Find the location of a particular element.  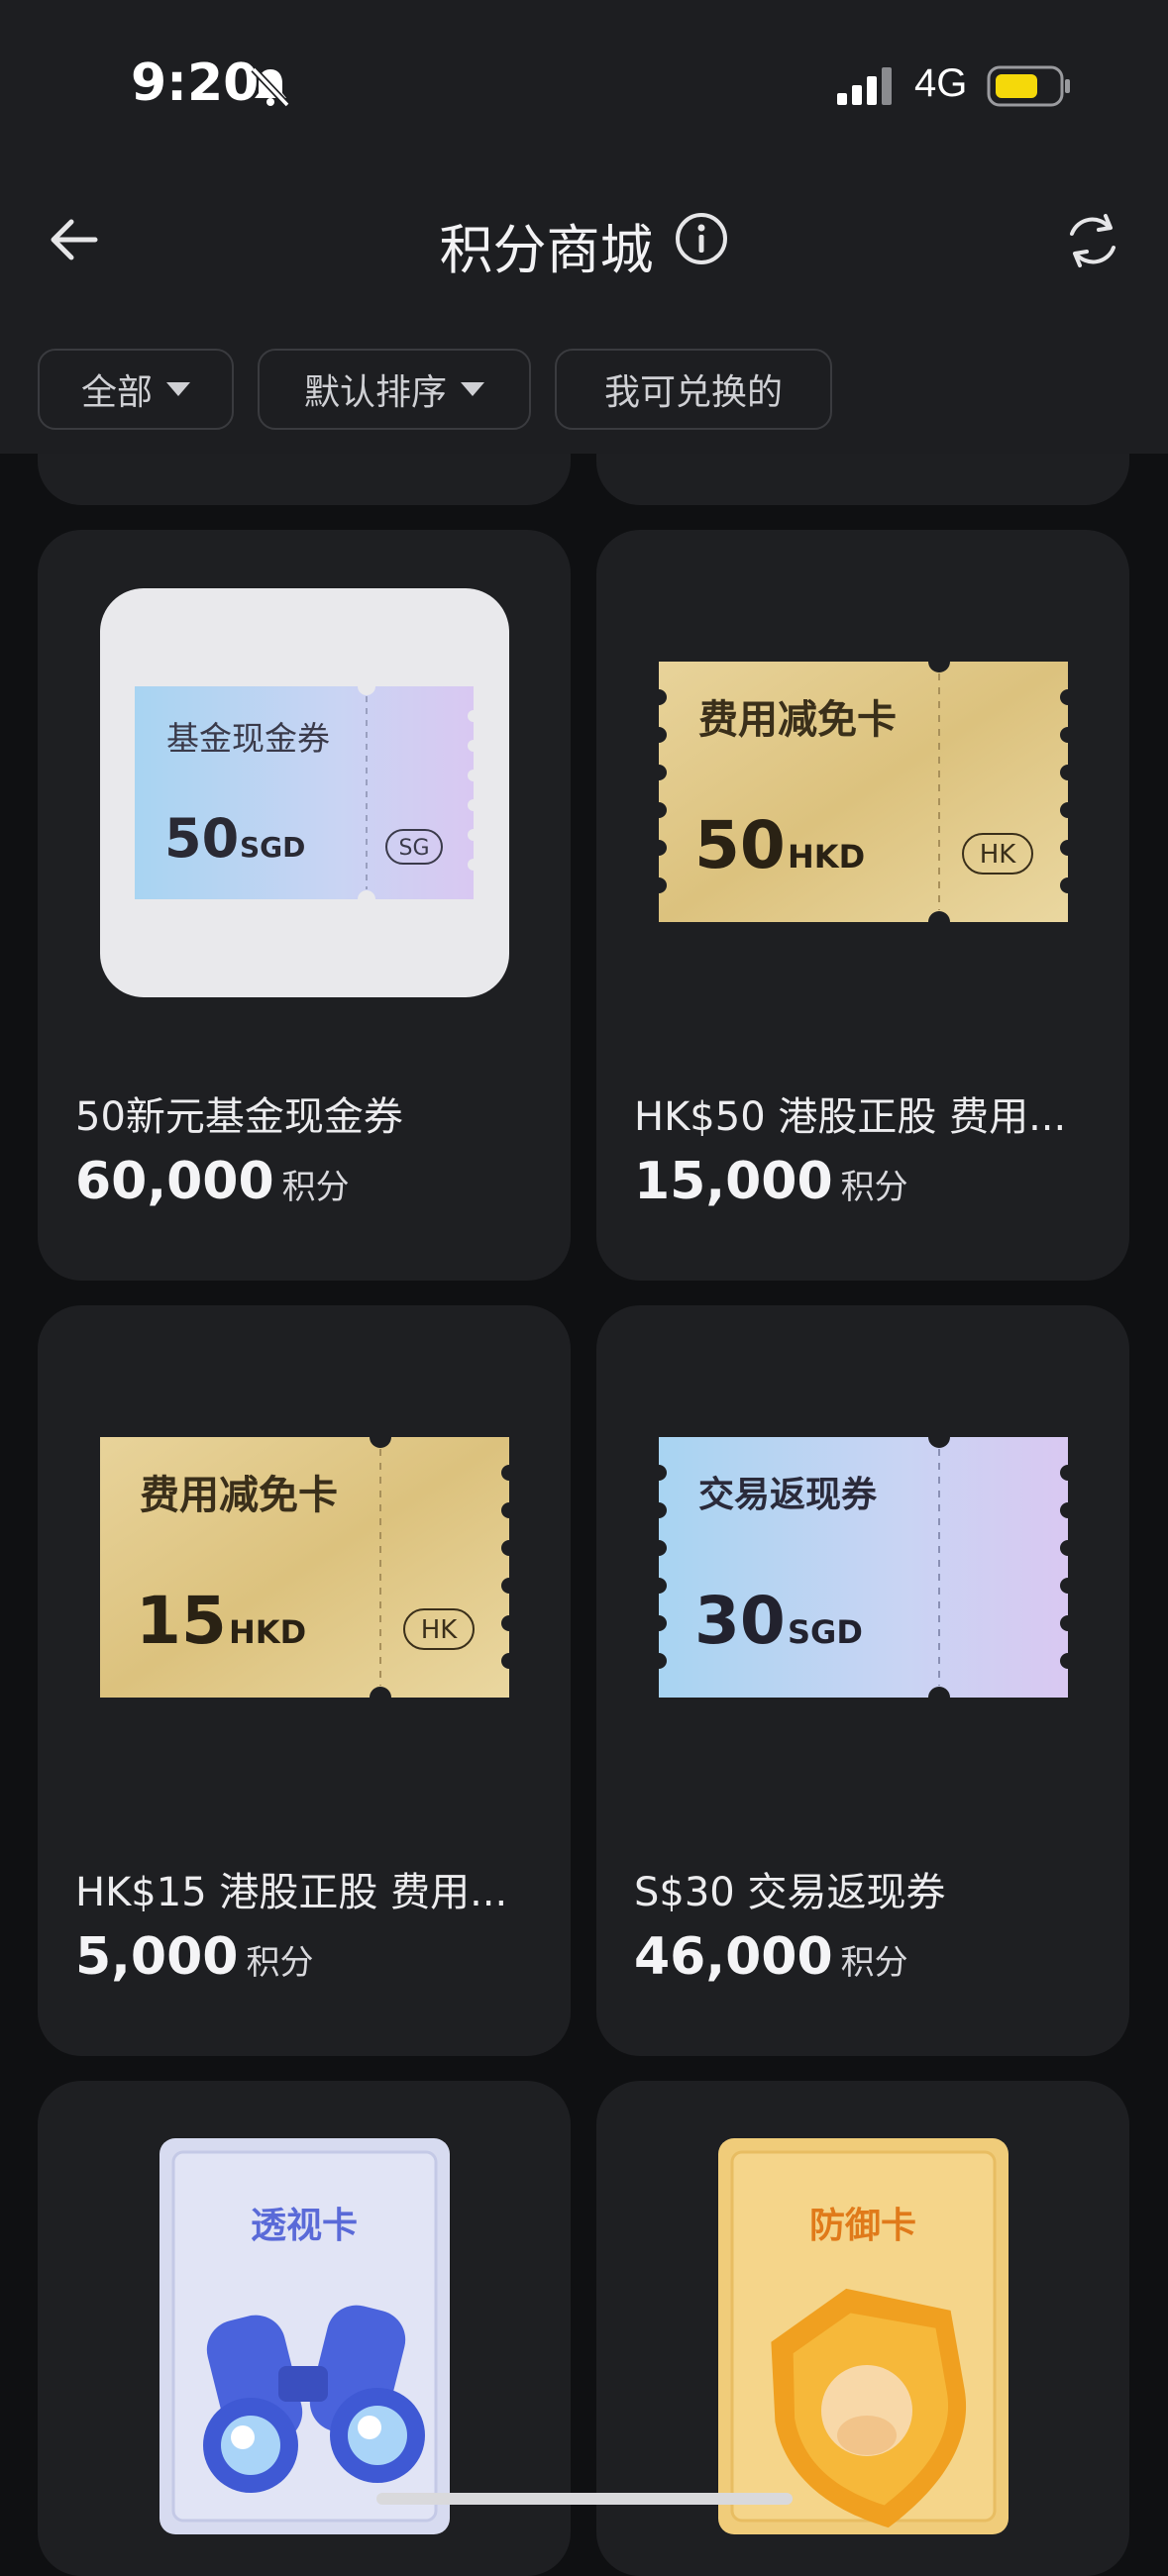

product-card: 费用减免卡 15 HKD HK HK$15 港股正股 费用... 5,000 积分 is located at coordinates (304, 1680).